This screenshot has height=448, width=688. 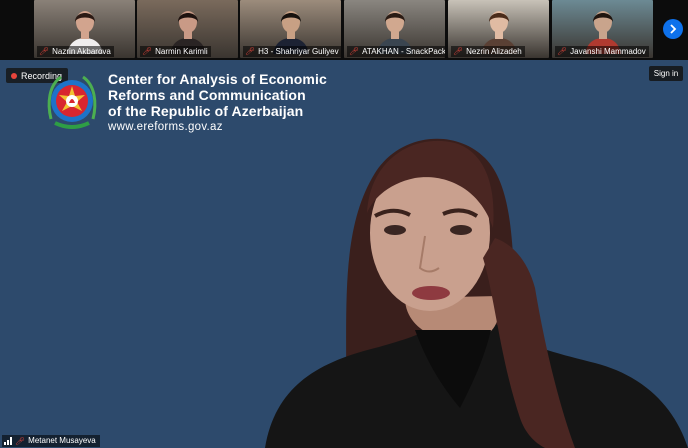 I want to click on emblem-logo, so click(x=72, y=102).